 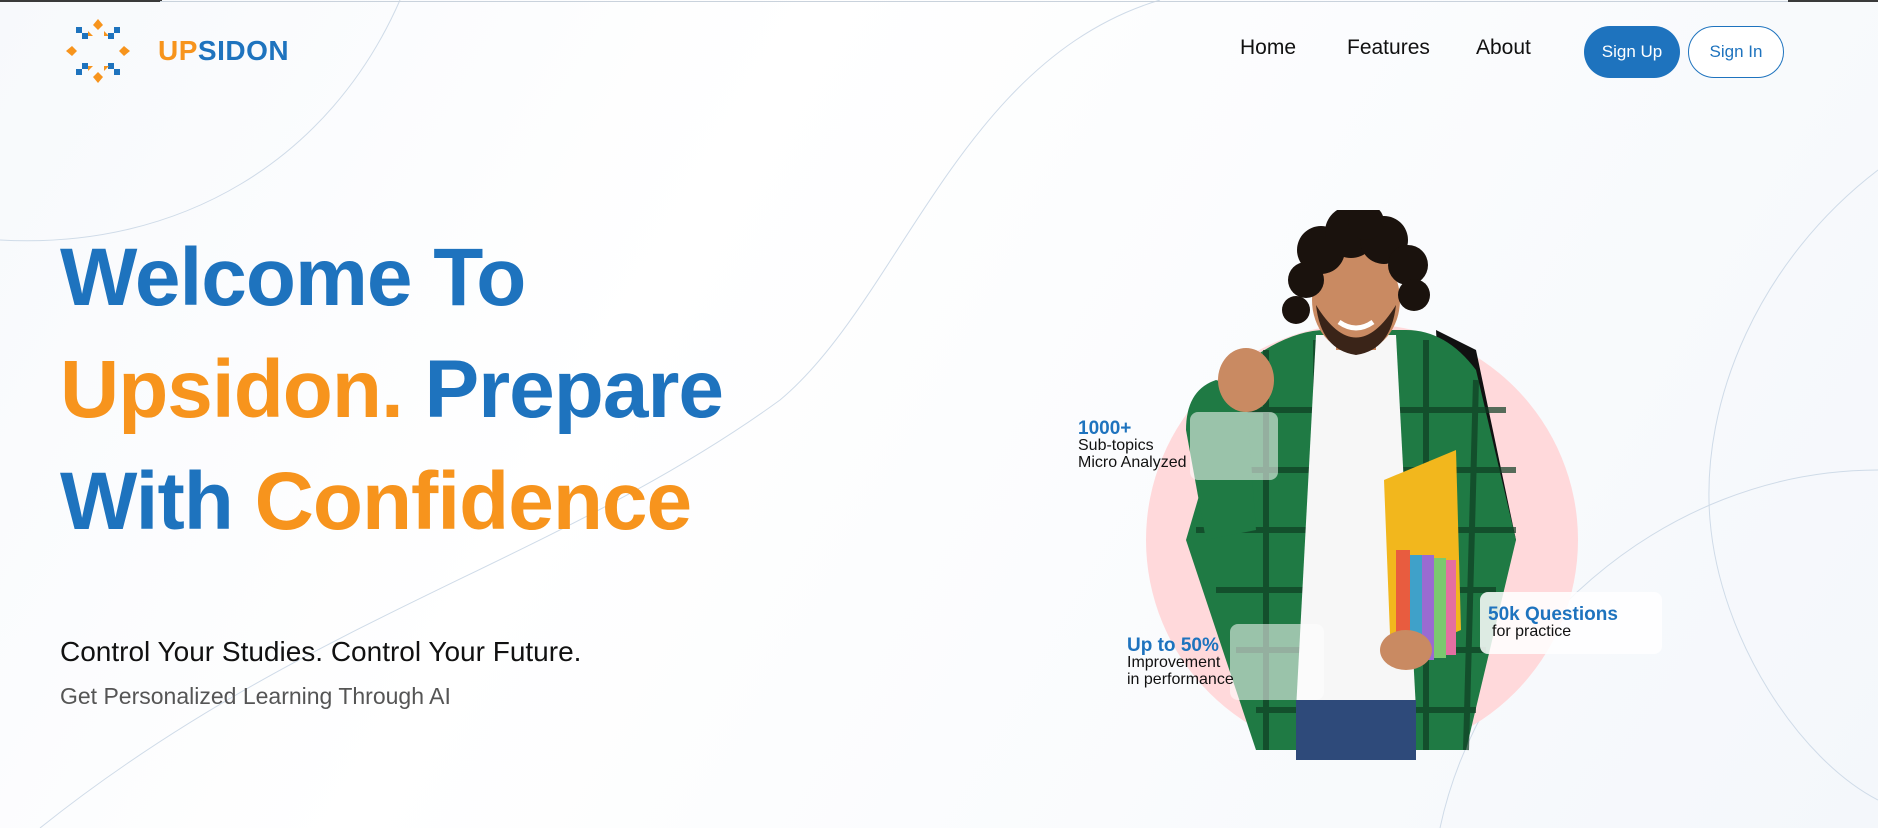 What do you see at coordinates (1532, 631) in the screenshot?
I see `stat-label: for practice` at bounding box center [1532, 631].